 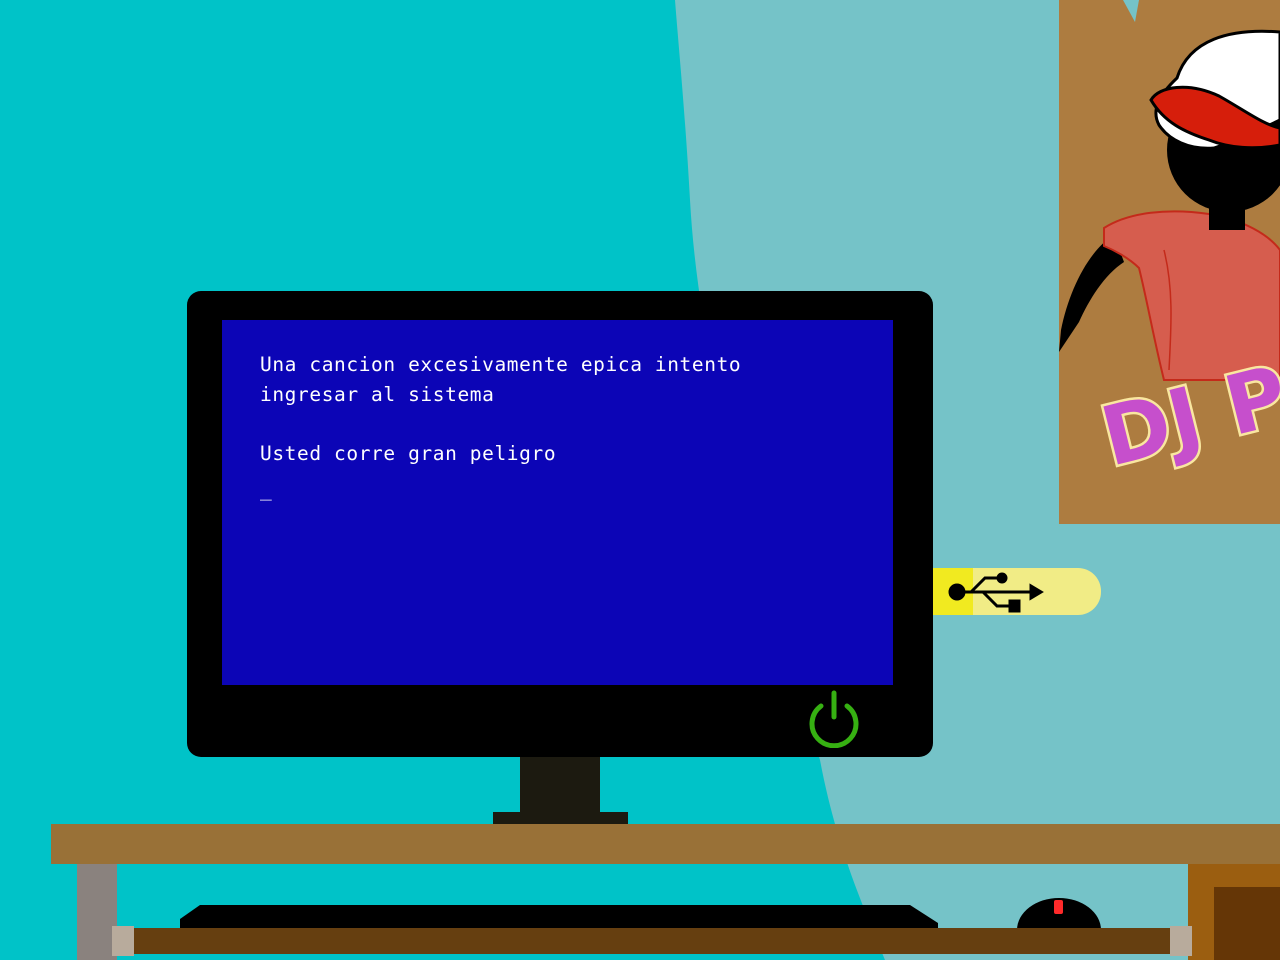 I want to click on mouse-scroll-wheel, so click(x=1058, y=907).